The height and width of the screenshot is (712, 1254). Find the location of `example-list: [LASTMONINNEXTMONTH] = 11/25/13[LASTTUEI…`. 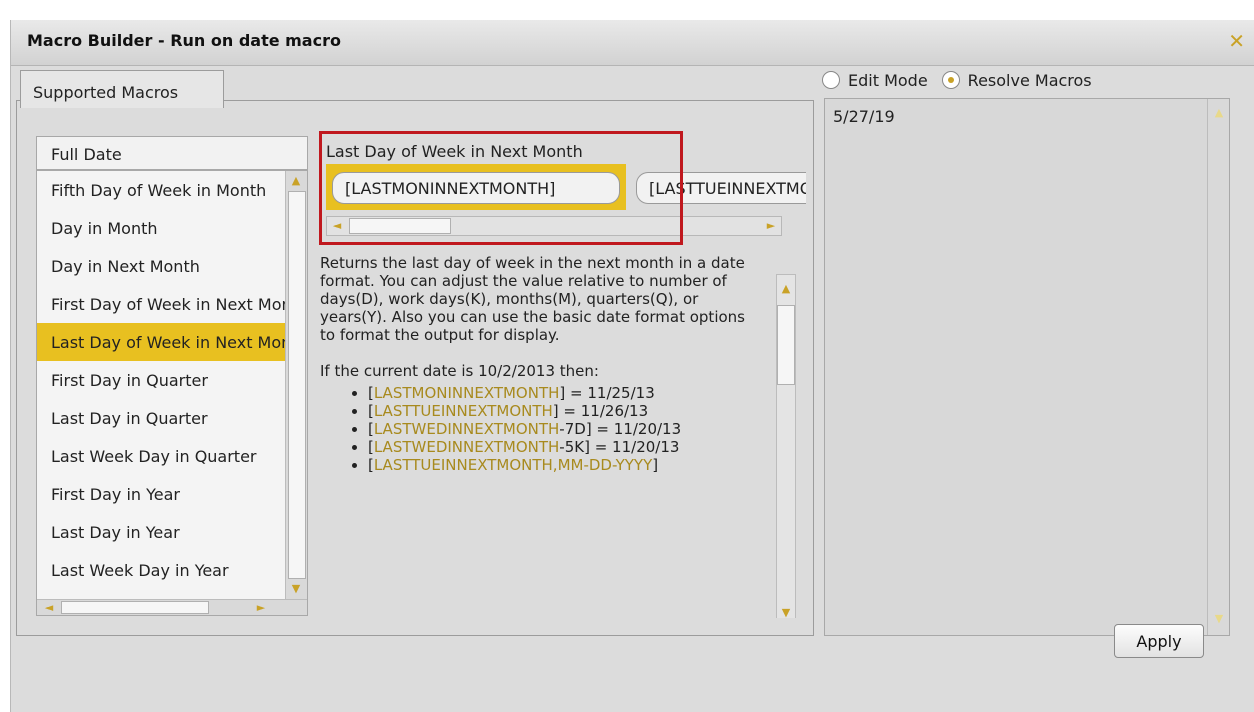

example-list: [LASTMONINNEXTMONTH] = 11/25/13[LASTTUEI… is located at coordinates (542, 429).